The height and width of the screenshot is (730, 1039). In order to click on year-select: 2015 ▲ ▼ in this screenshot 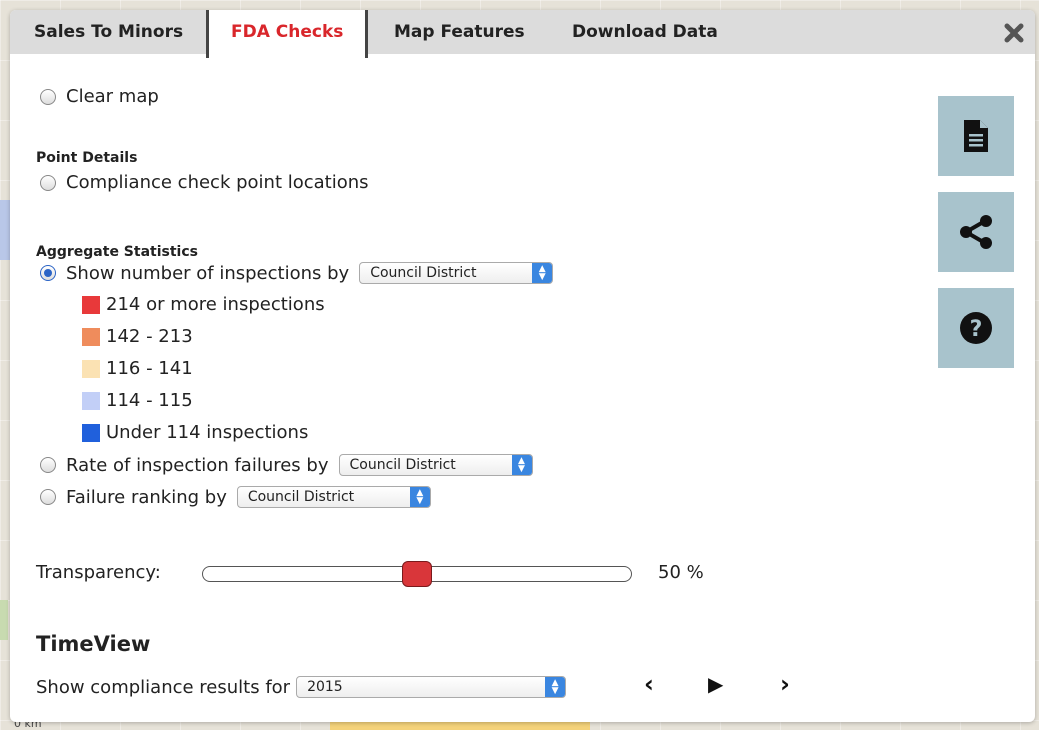, I will do `click(431, 687)`.